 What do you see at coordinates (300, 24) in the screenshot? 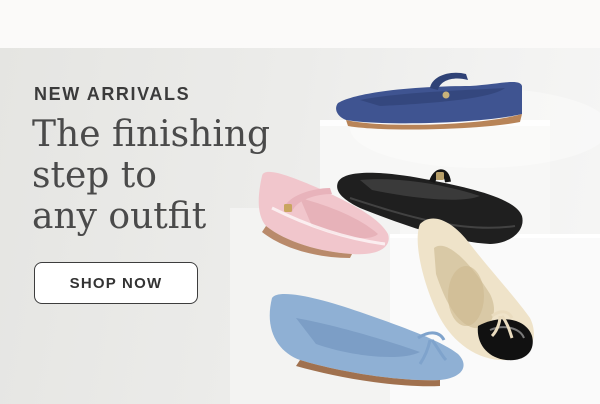
I see `top-strip` at bounding box center [300, 24].